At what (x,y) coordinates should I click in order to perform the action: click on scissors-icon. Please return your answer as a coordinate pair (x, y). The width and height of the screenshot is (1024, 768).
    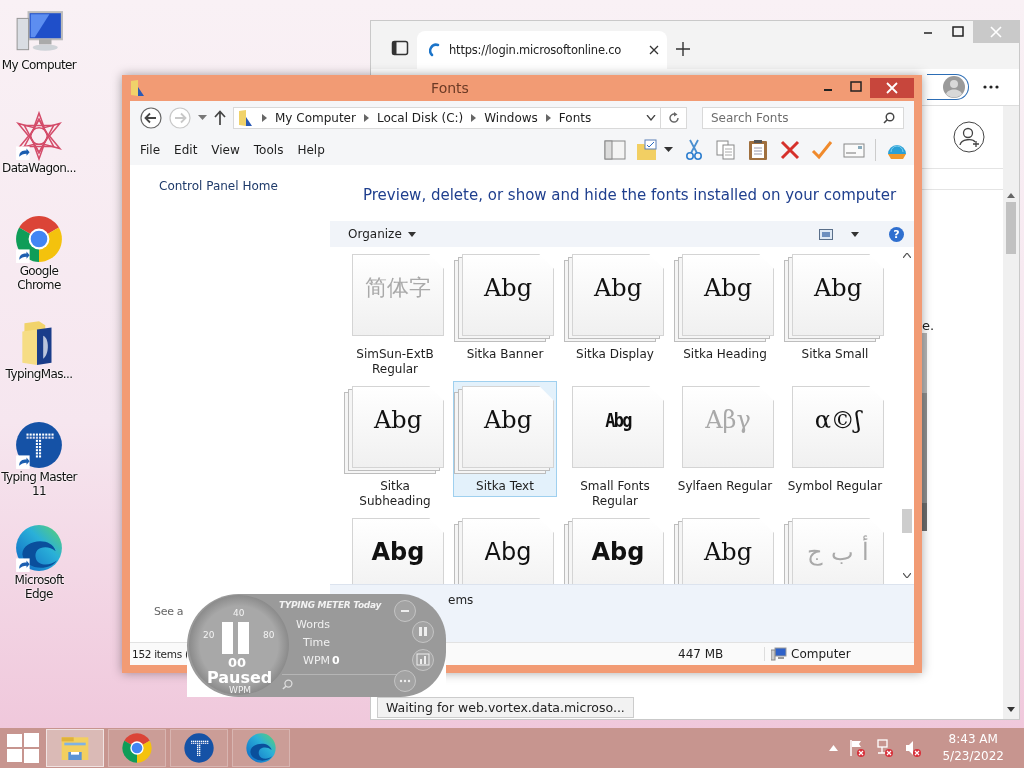
    Looking at the image, I should click on (694, 150).